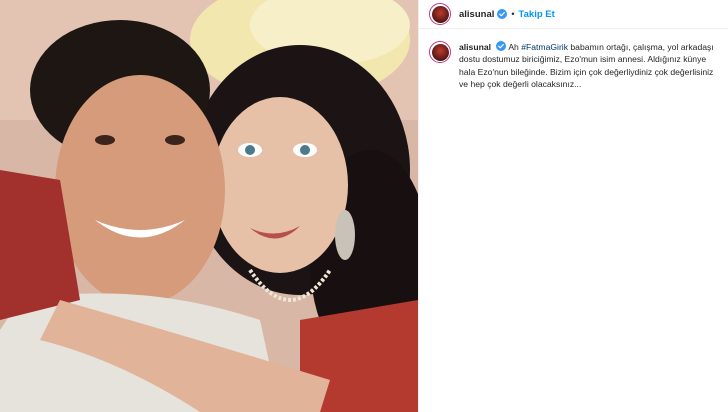  What do you see at coordinates (475, 47) in the screenshot?
I see `caption-username: alisunal` at bounding box center [475, 47].